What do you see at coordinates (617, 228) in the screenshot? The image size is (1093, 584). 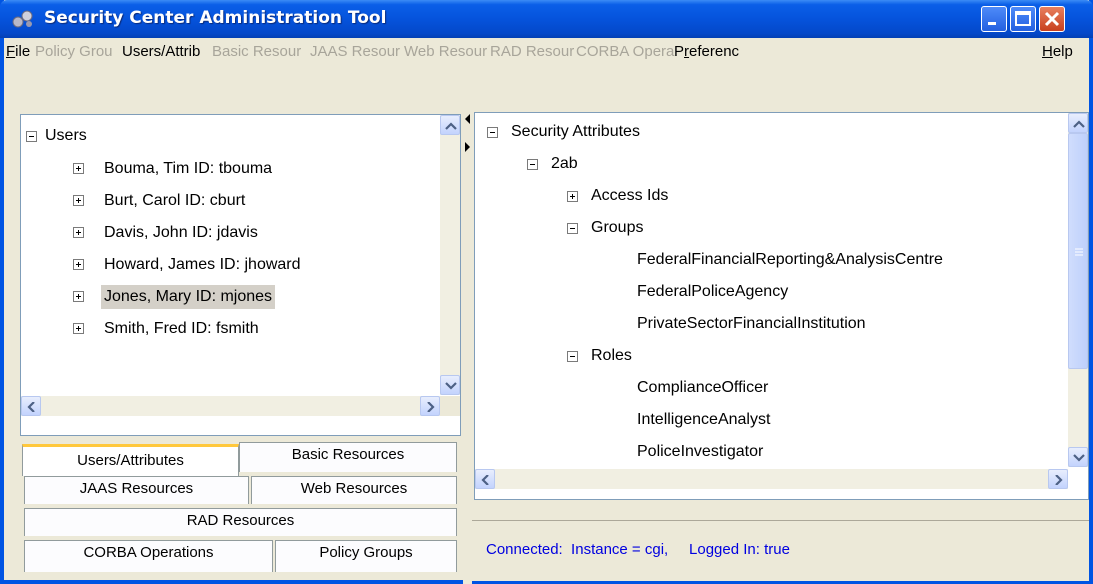 I see `groups-node: Groups` at bounding box center [617, 228].